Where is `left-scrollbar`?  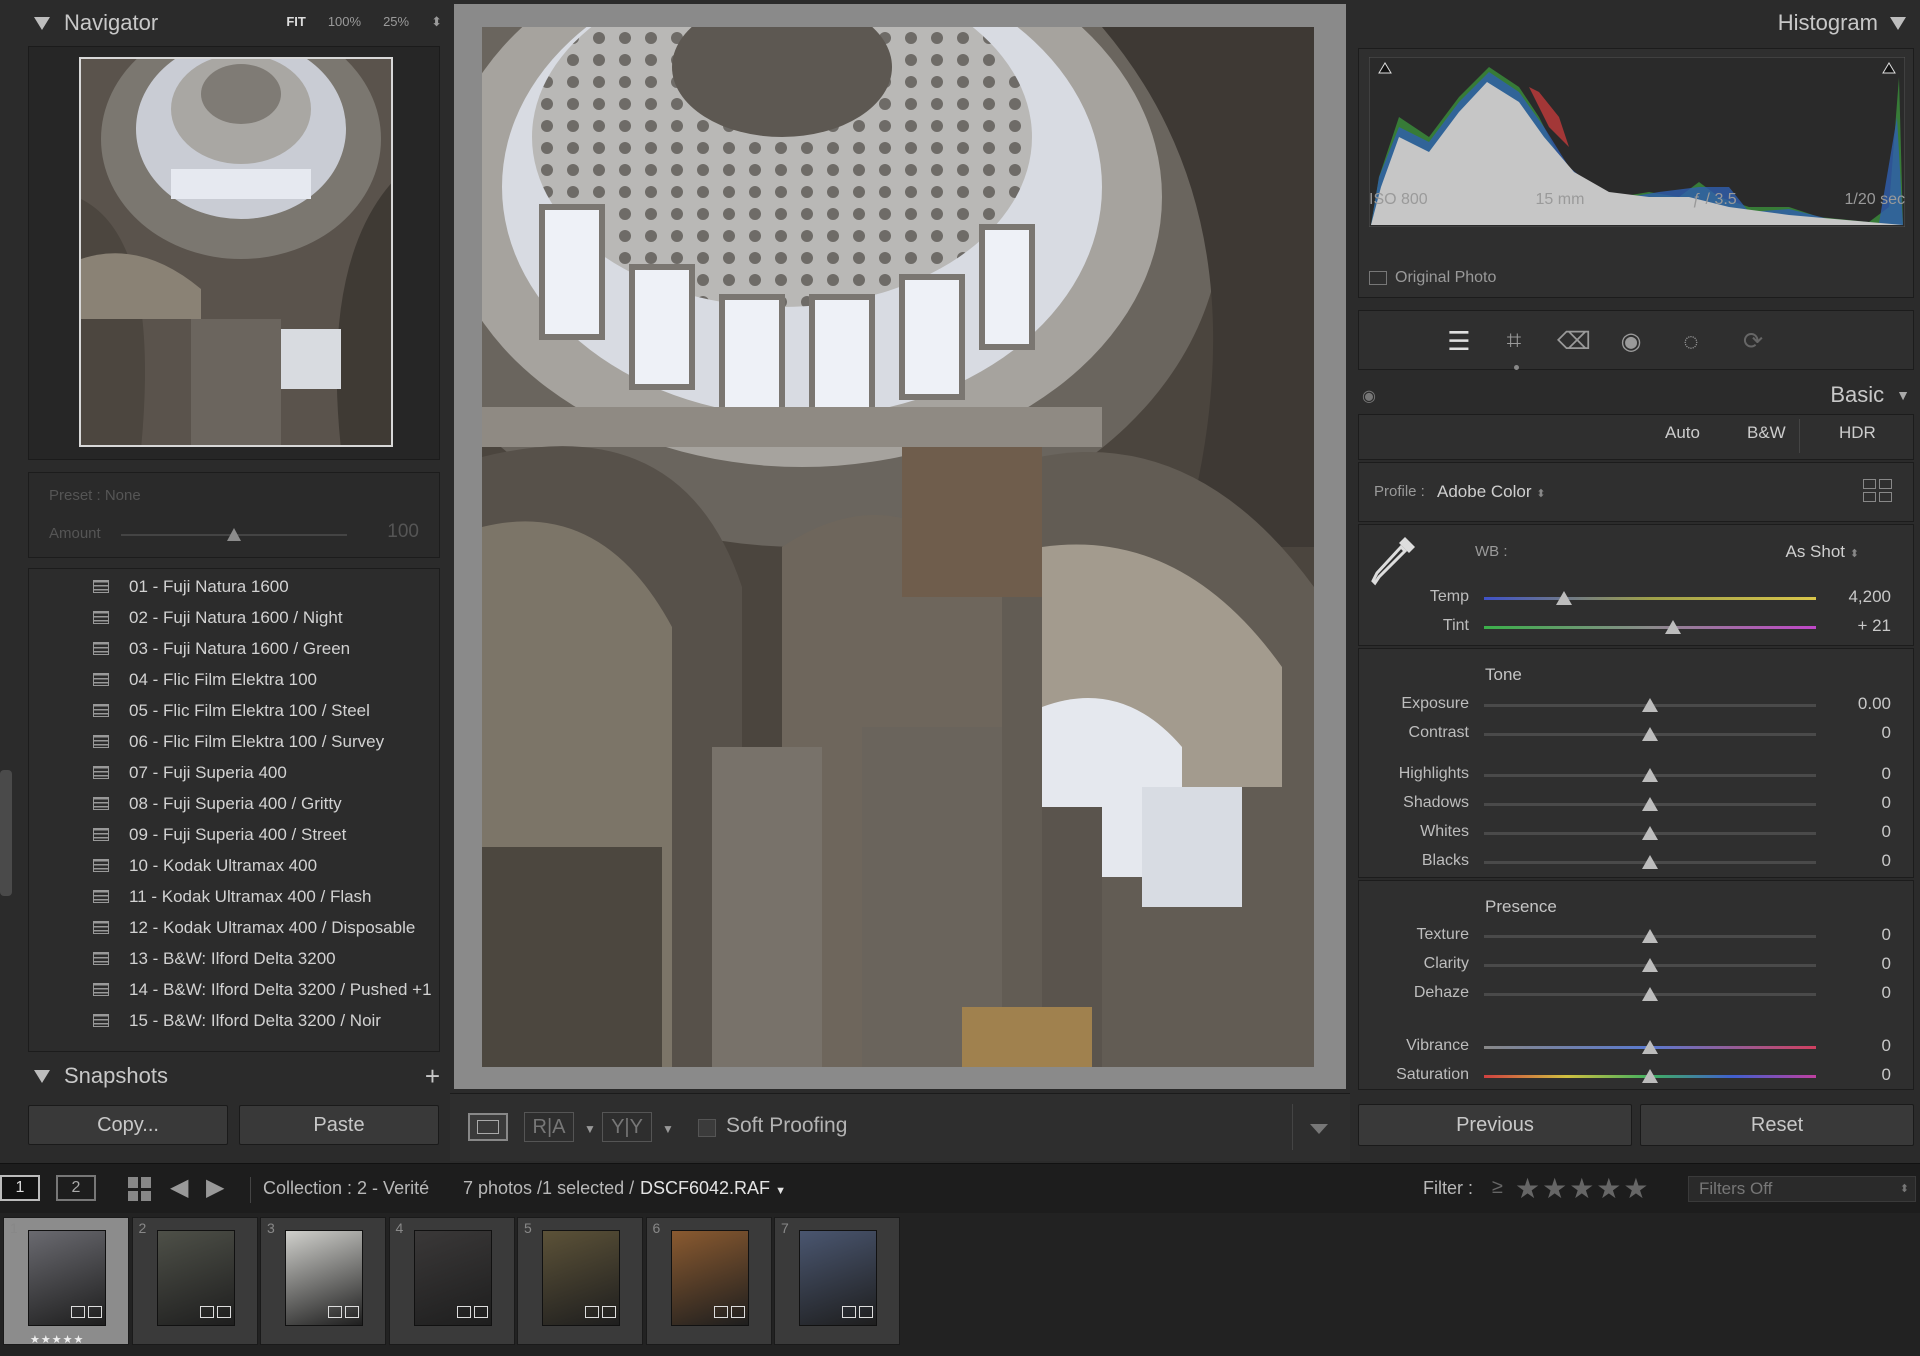
left-scrollbar is located at coordinates (6, 833).